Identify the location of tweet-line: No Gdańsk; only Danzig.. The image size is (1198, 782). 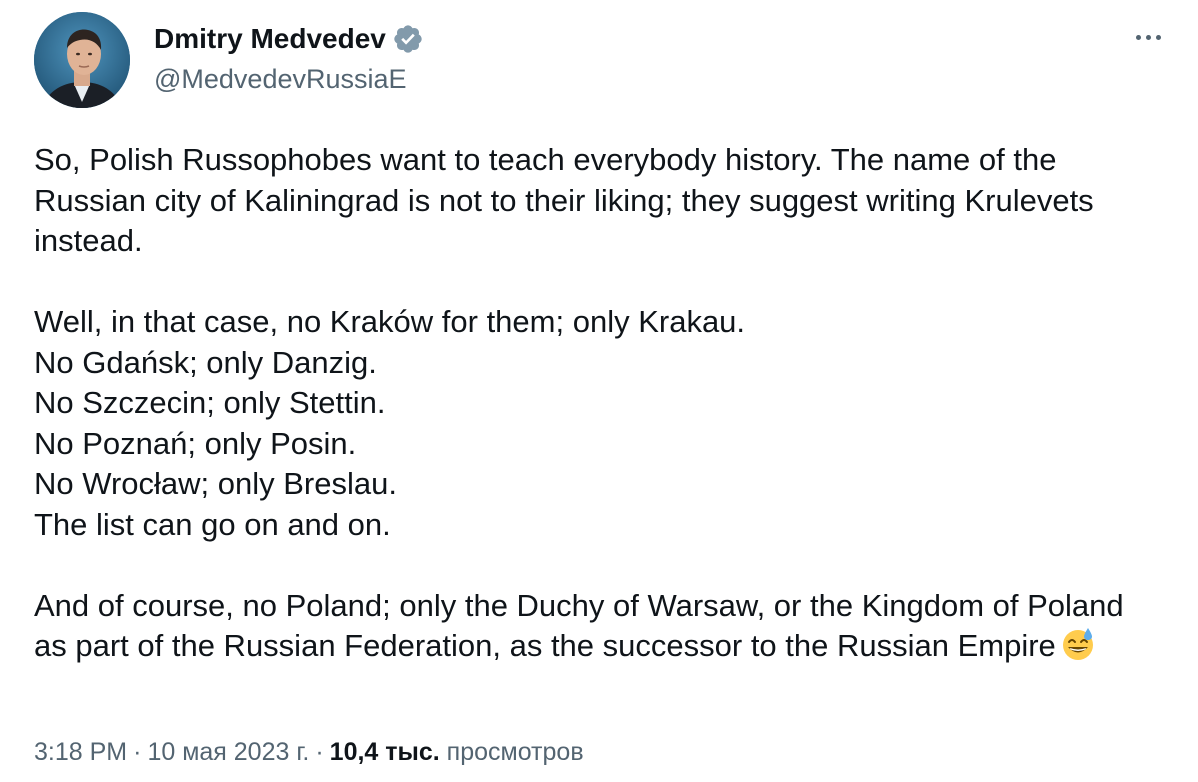
(205, 362).